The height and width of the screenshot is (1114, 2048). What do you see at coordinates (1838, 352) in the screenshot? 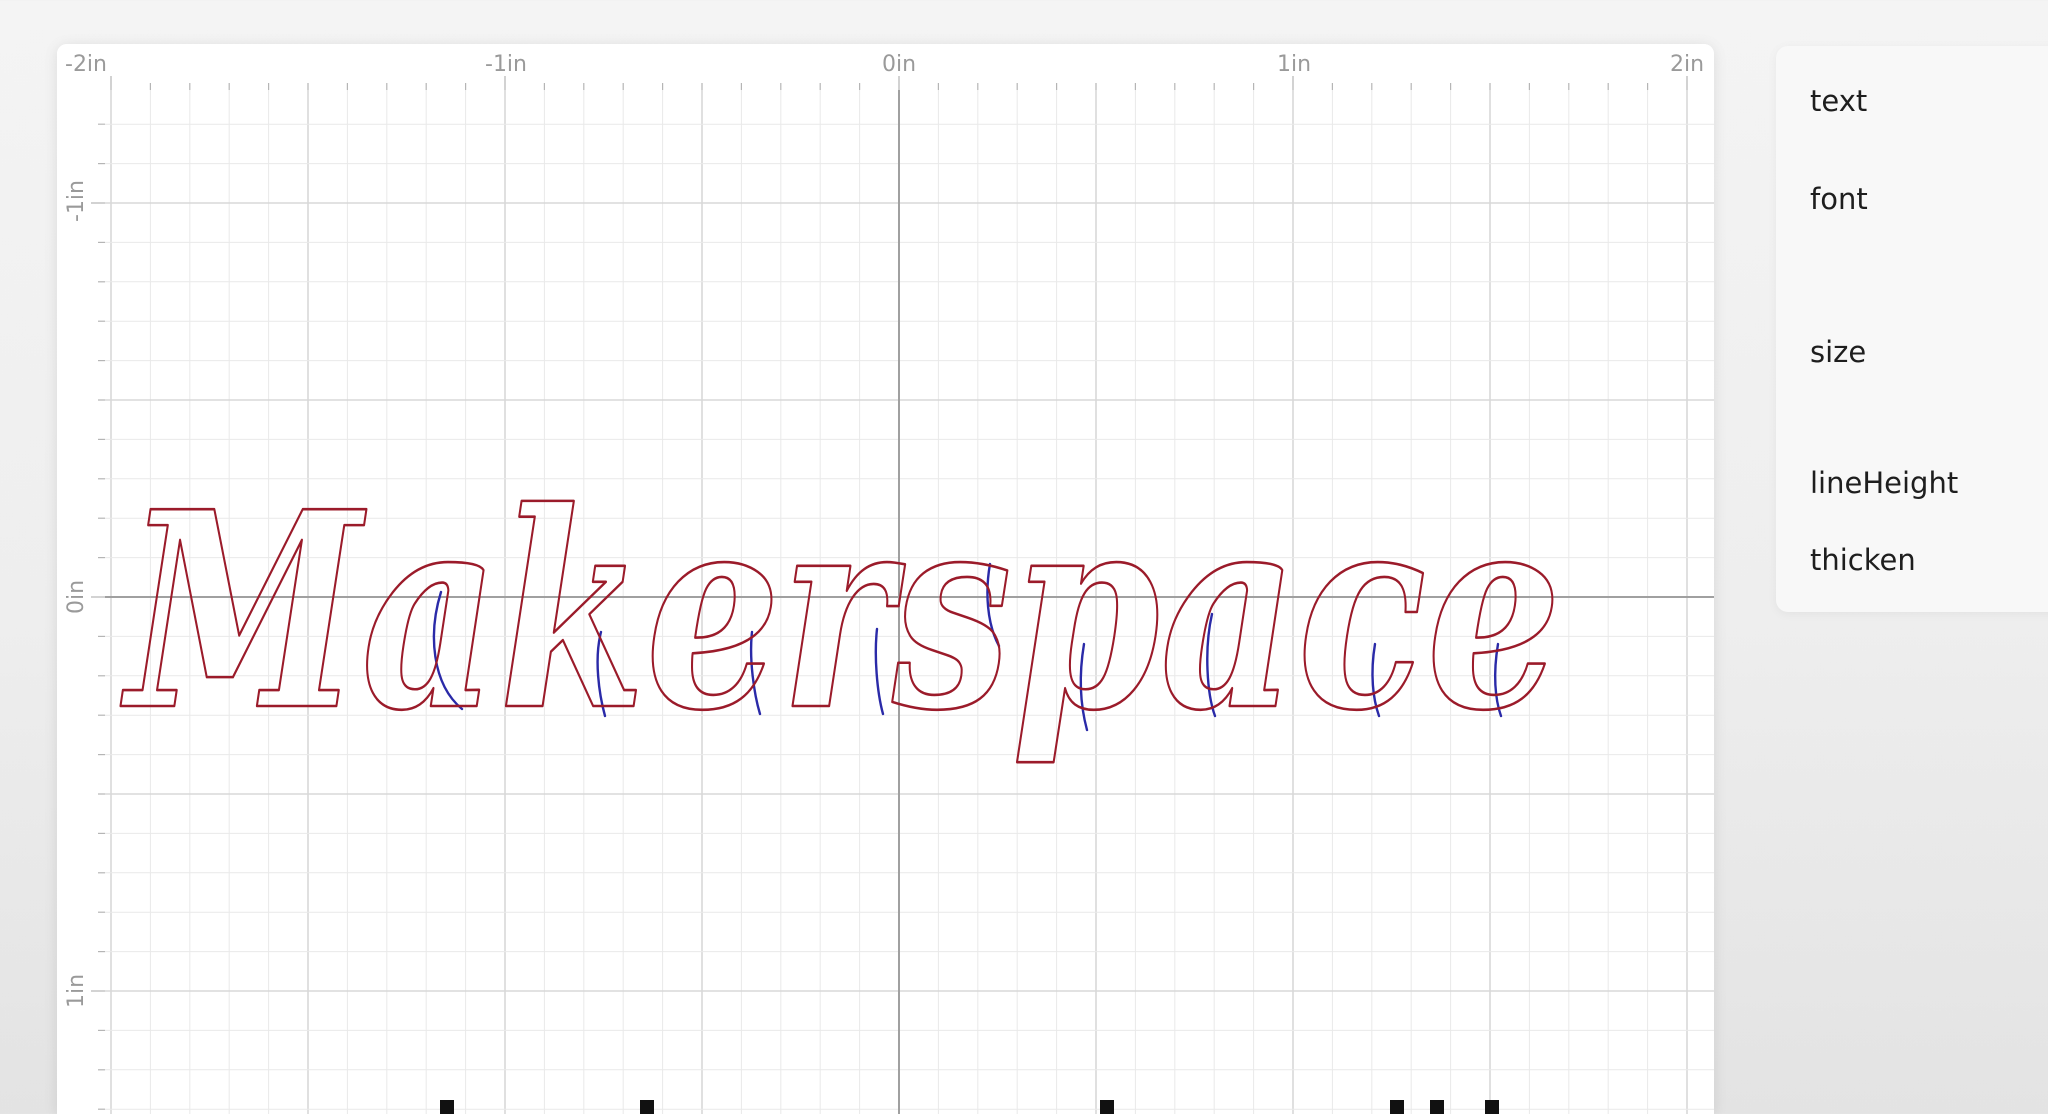
I see `prop-label-size: size` at bounding box center [1838, 352].